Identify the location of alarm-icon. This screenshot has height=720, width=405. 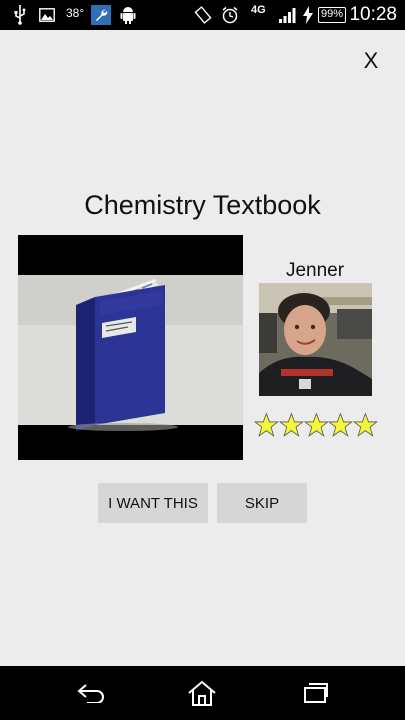
(230, 15).